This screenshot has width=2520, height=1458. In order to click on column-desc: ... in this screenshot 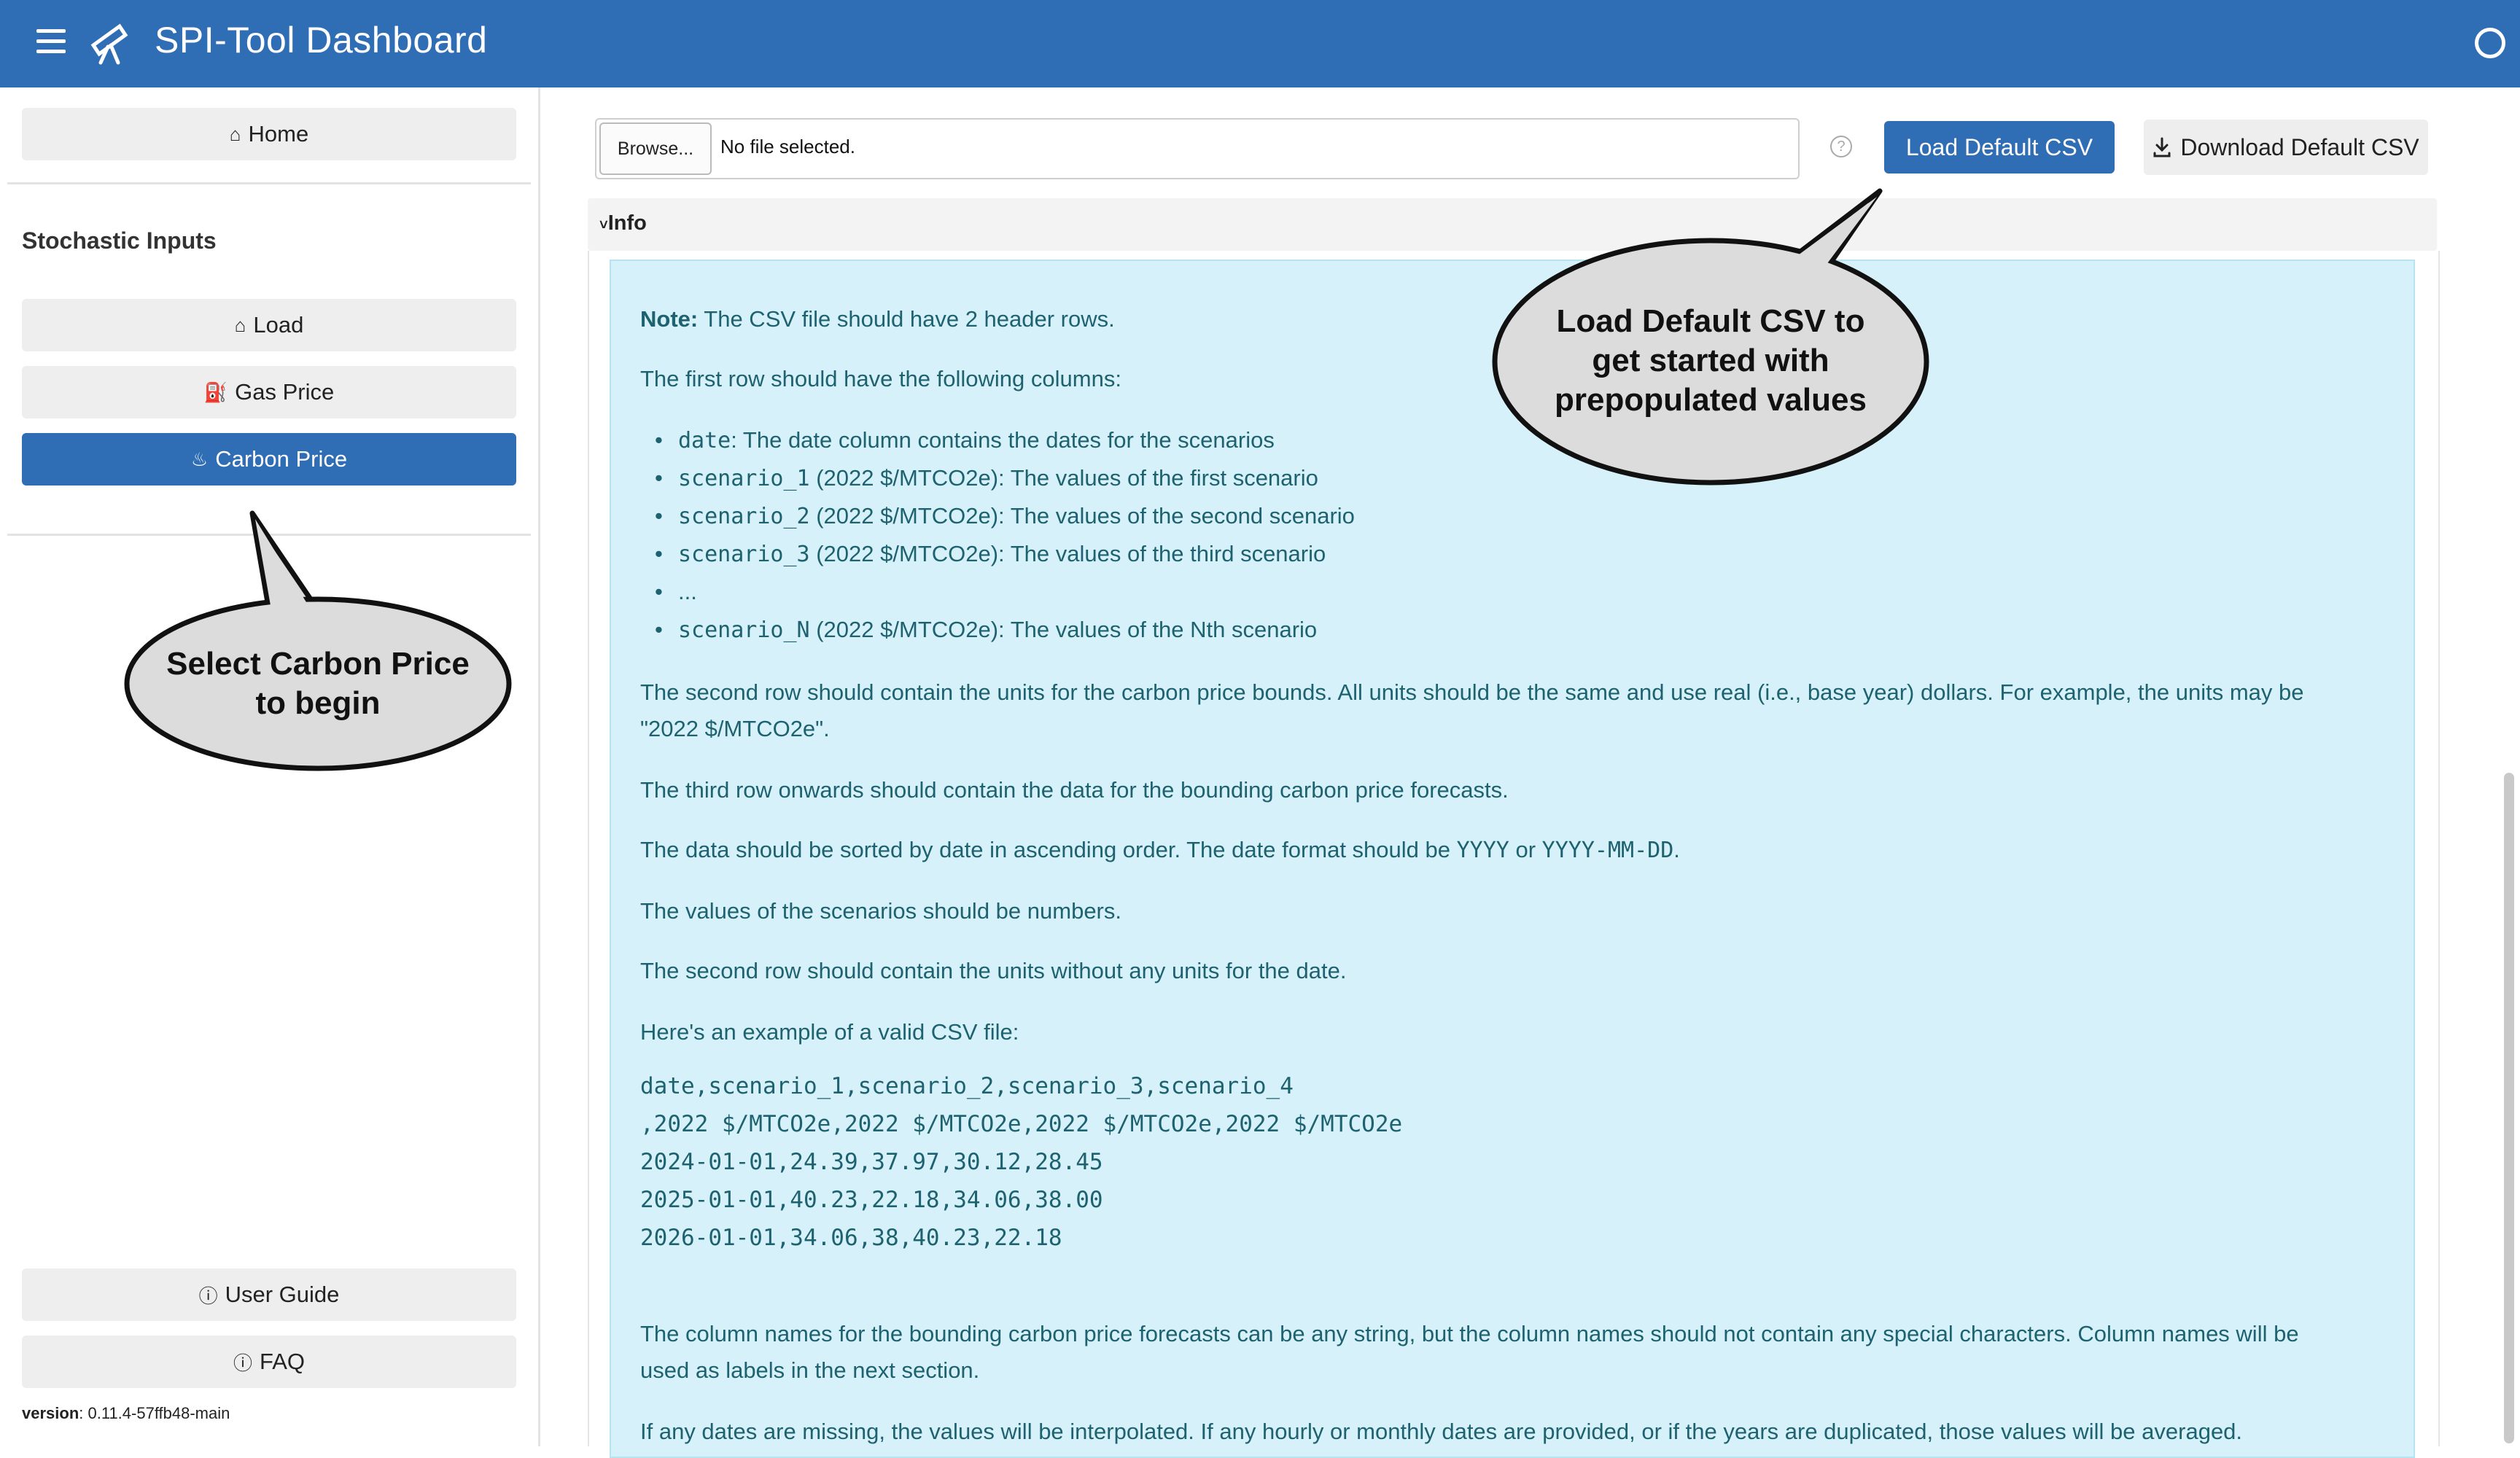, I will do `click(687, 591)`.